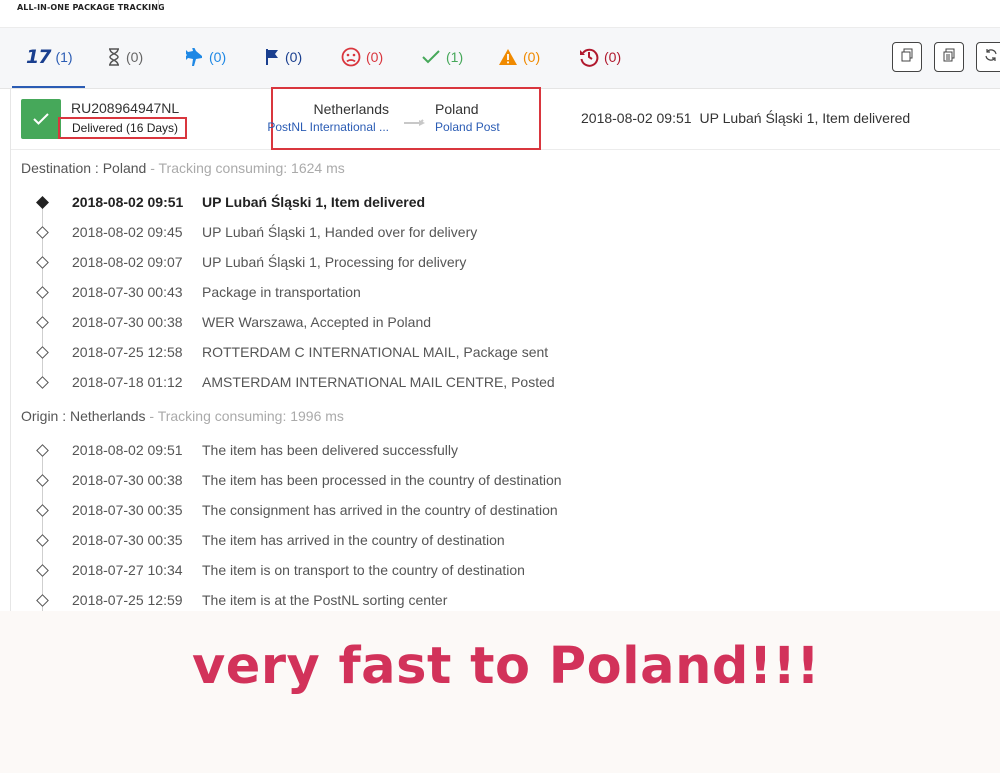  I want to click on destination-country: Poland, so click(457, 109).